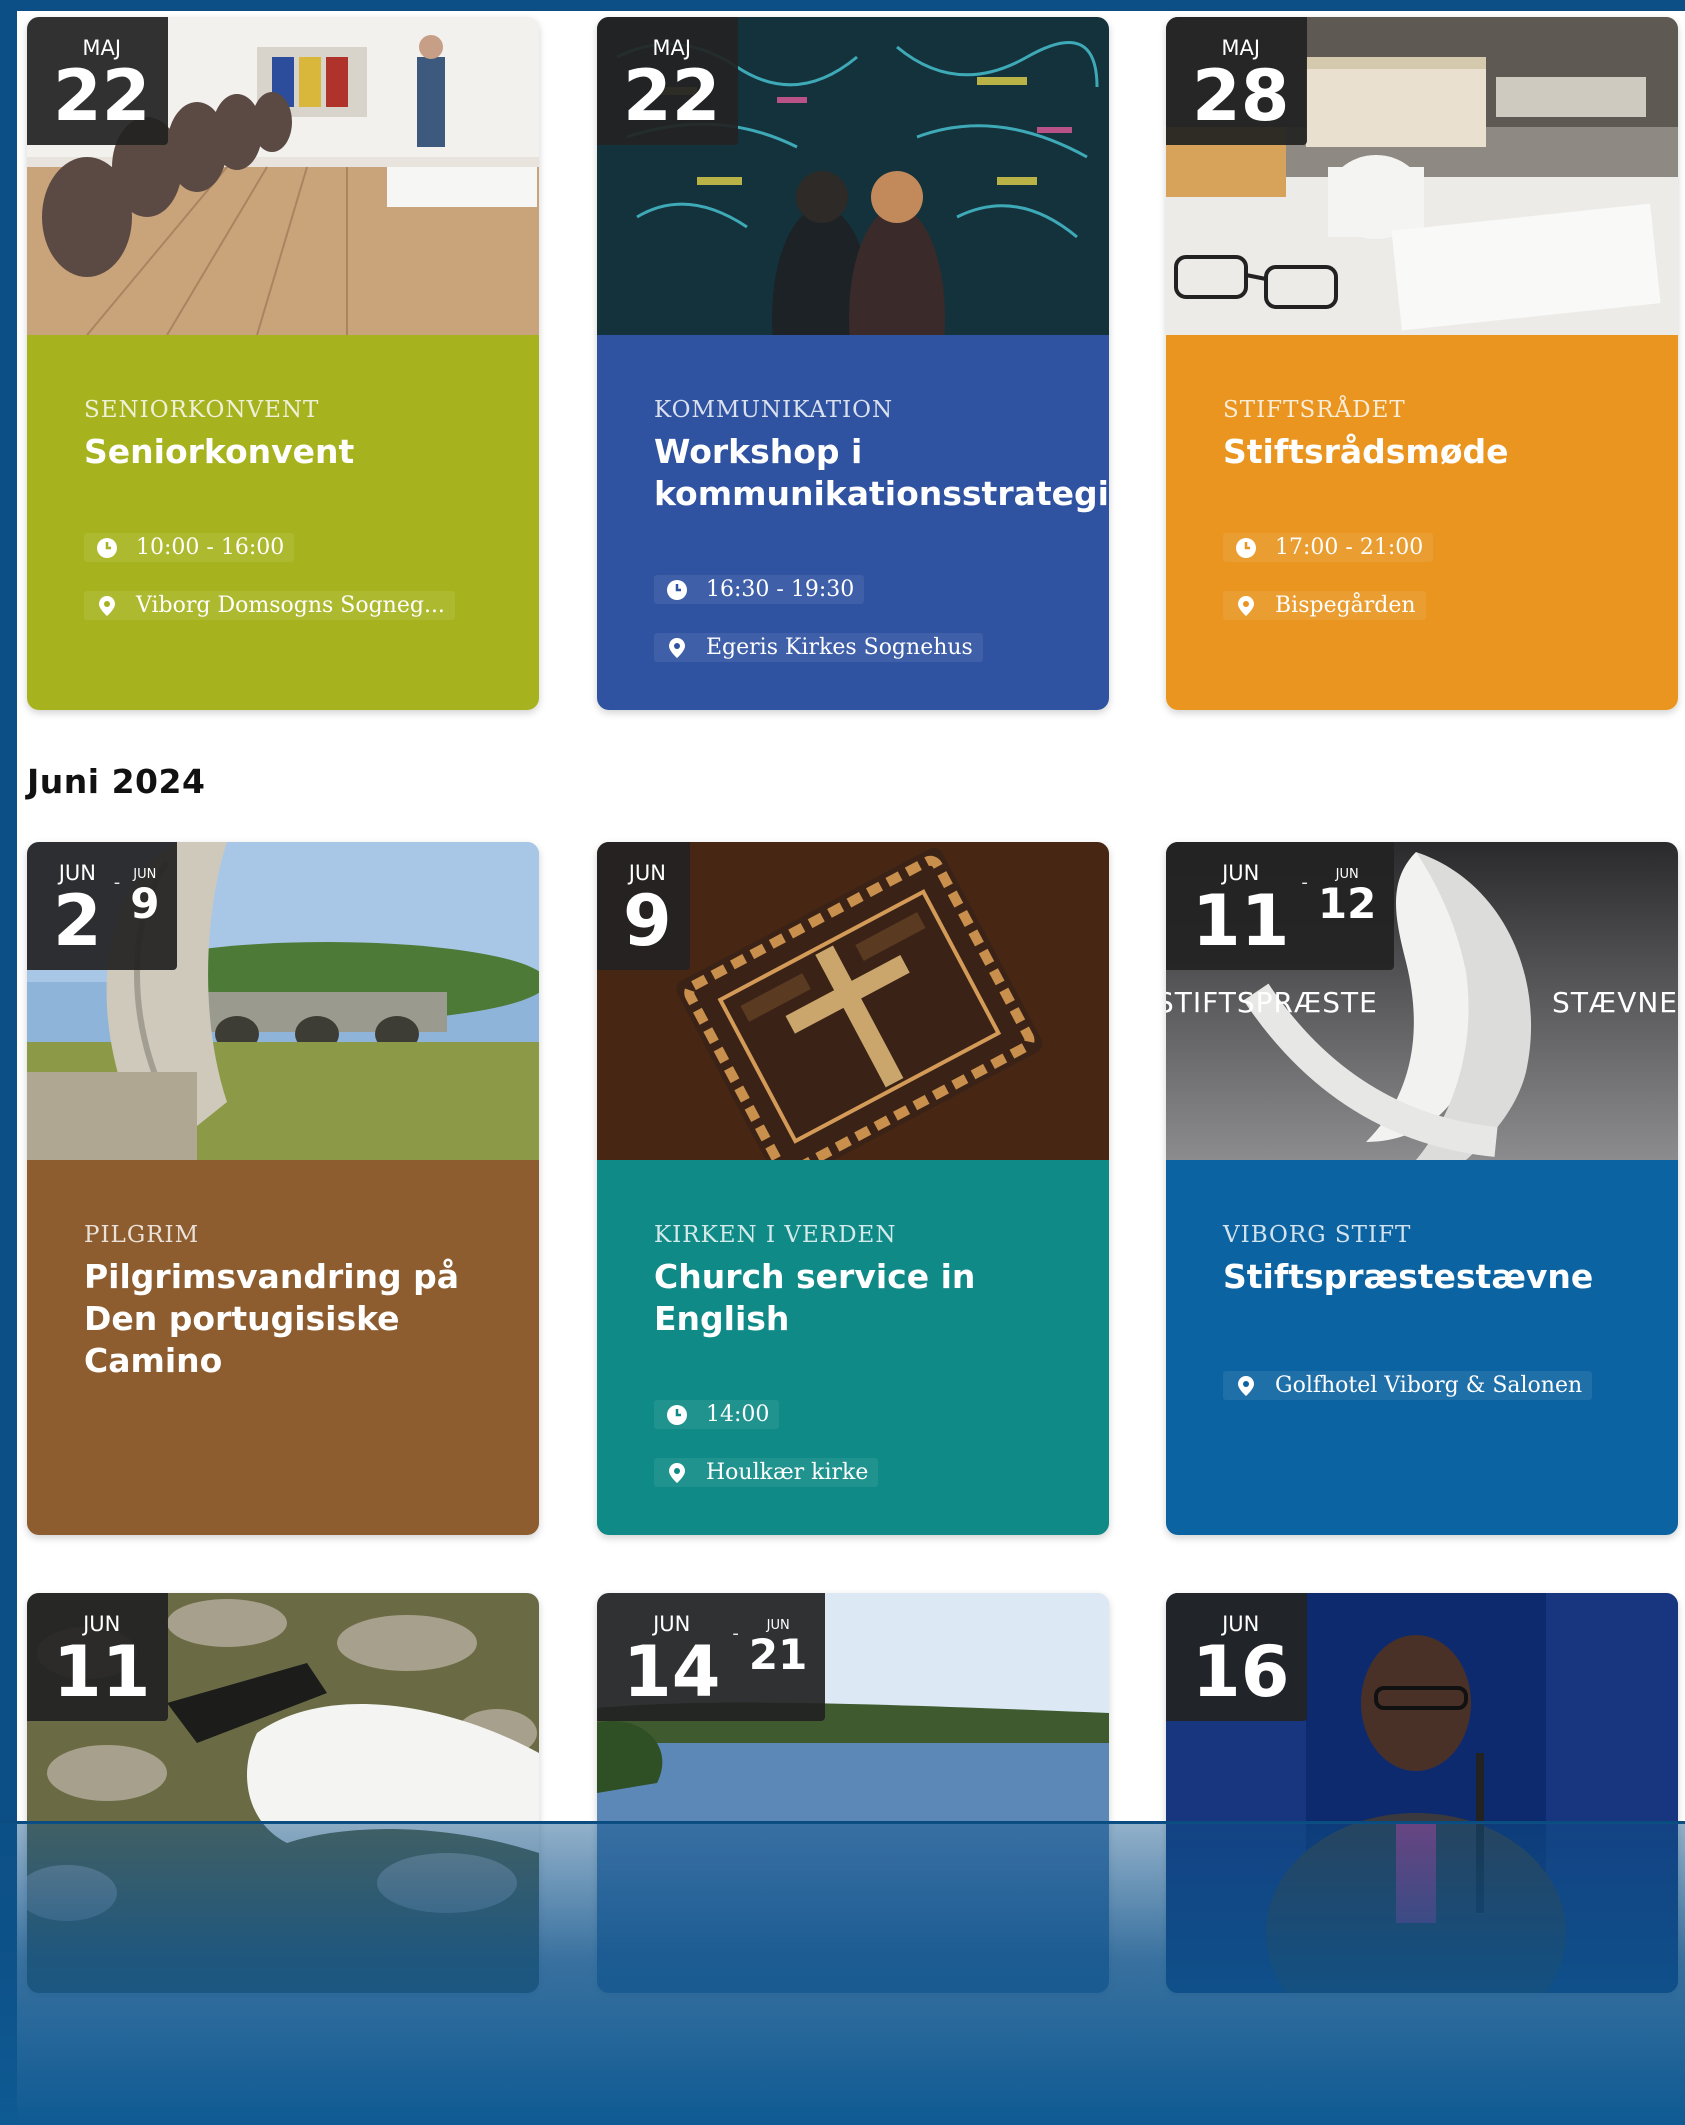 This screenshot has width=1685, height=2125. What do you see at coordinates (774, 410) in the screenshot?
I see `event-category: KOMMUNIKATION` at bounding box center [774, 410].